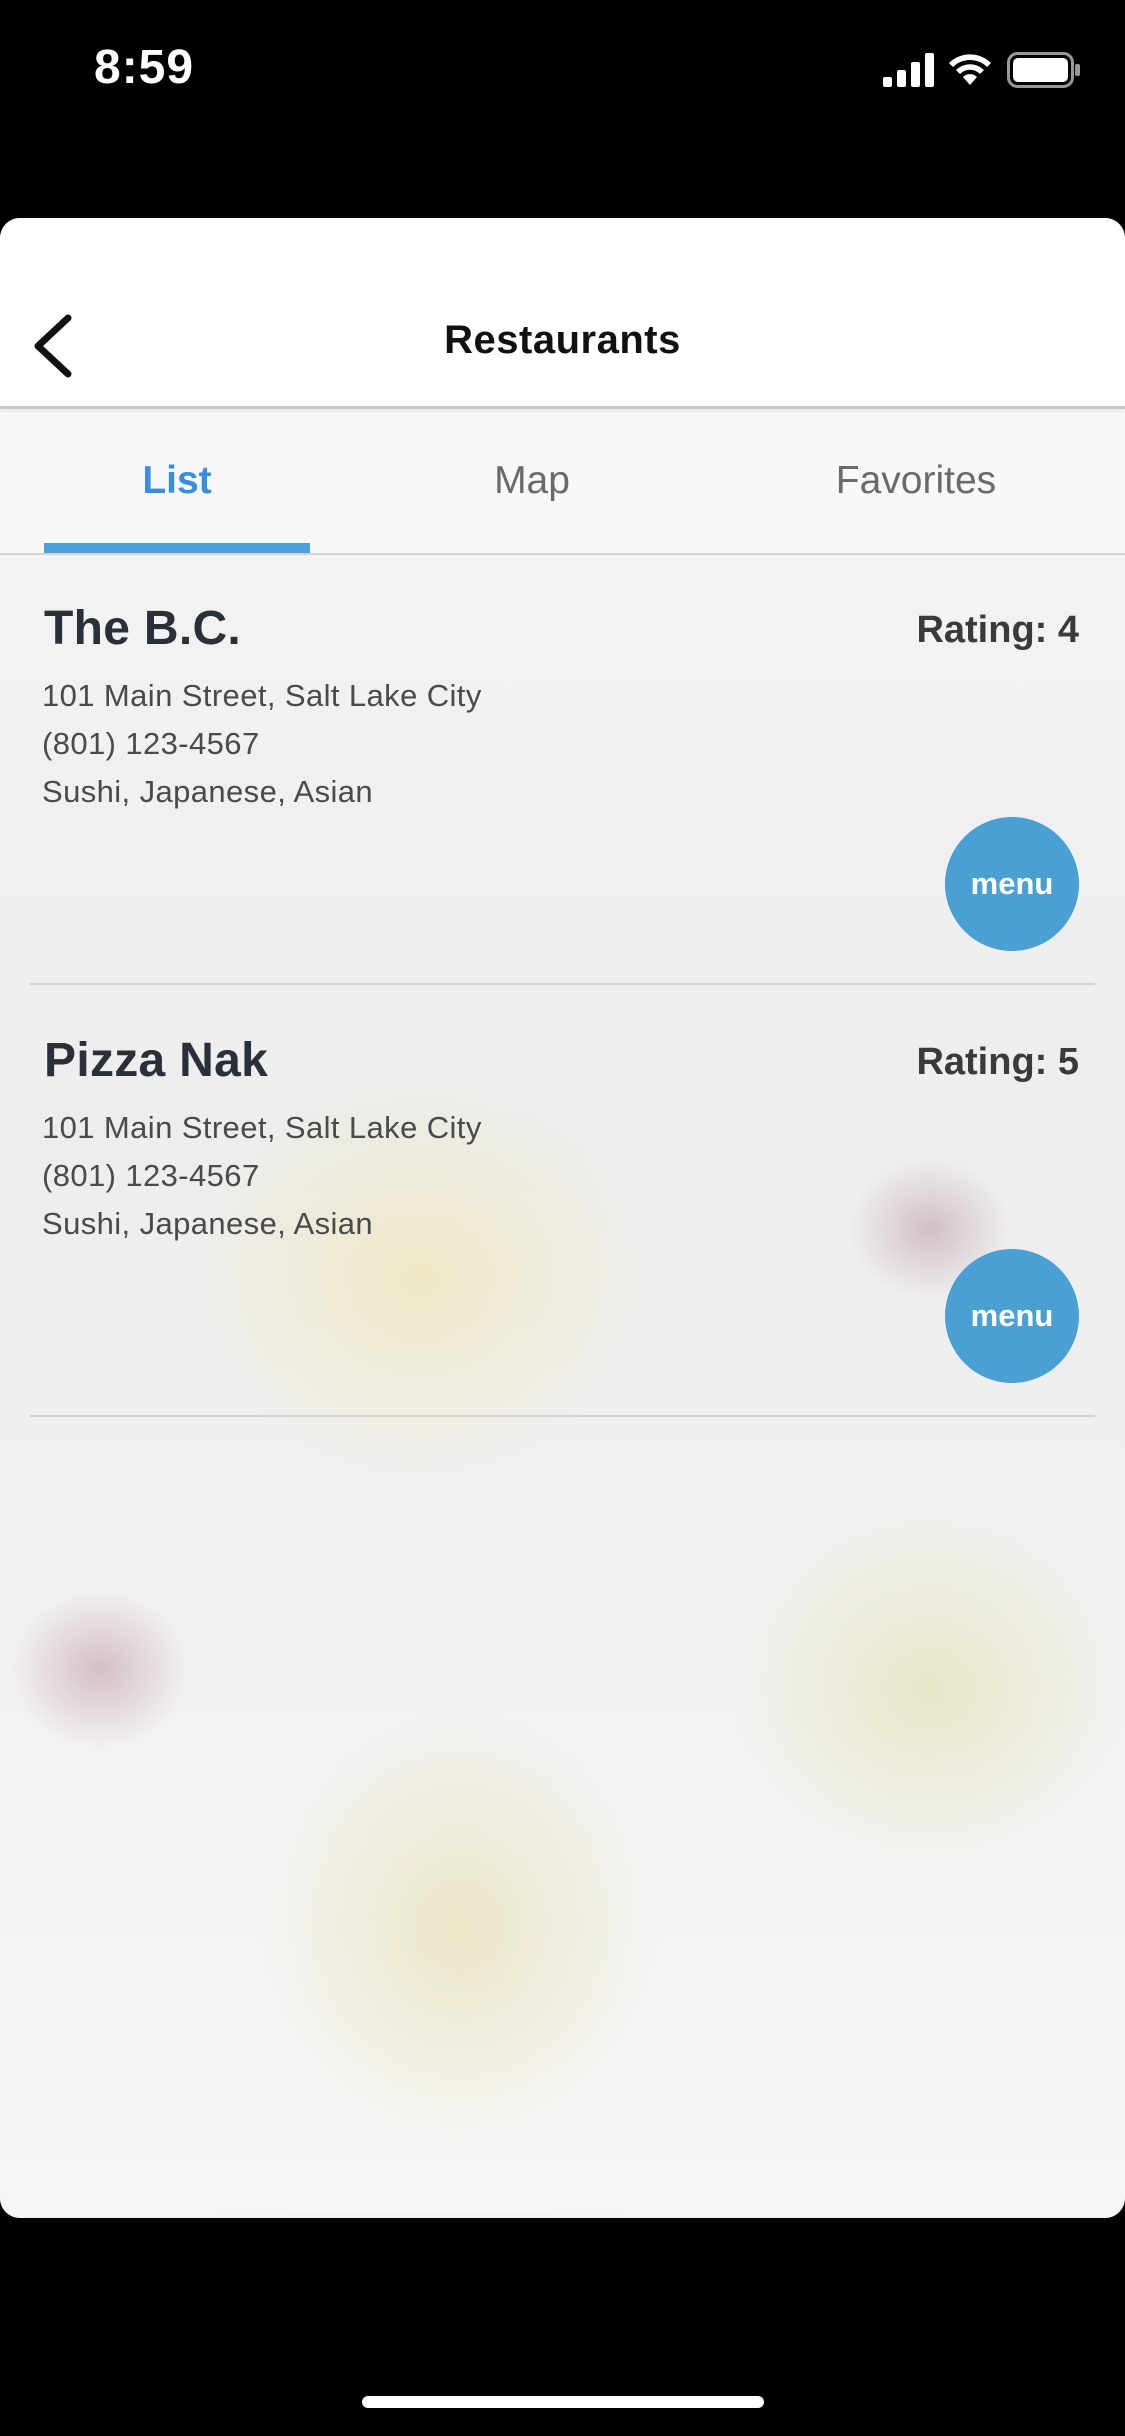 The height and width of the screenshot is (2436, 1125). I want to click on active-tab-indicator, so click(177, 548).